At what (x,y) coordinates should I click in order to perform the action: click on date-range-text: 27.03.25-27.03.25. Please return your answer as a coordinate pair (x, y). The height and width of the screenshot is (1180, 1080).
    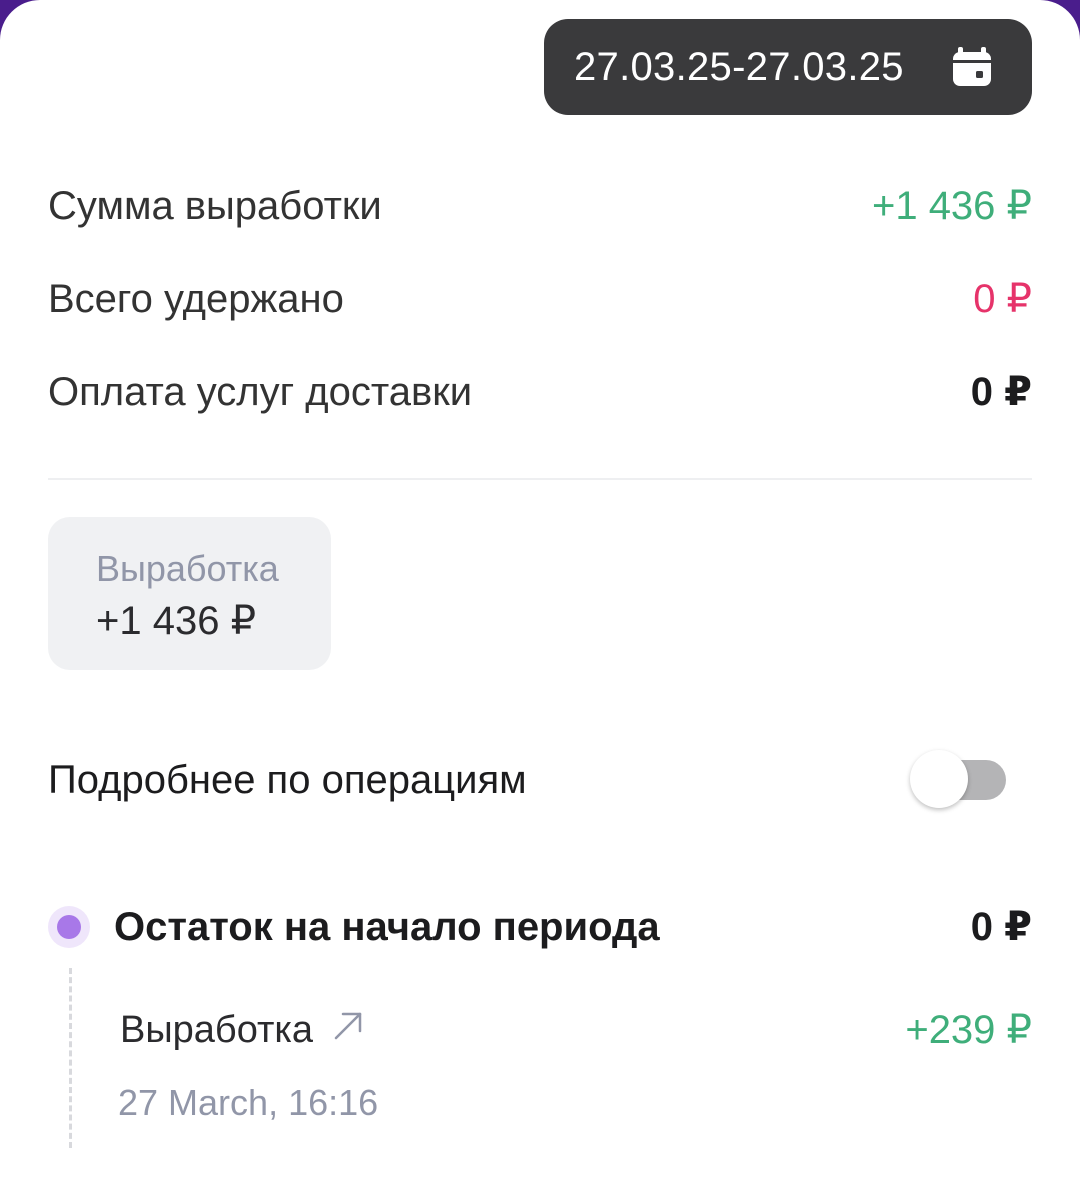
    Looking at the image, I should click on (739, 66).